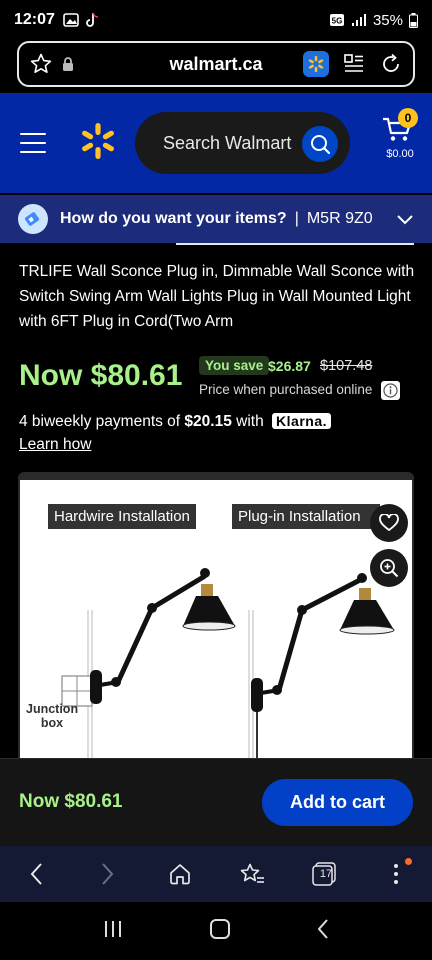 The width and height of the screenshot is (432, 960). I want to click on battery-level: 35%, so click(387, 20).